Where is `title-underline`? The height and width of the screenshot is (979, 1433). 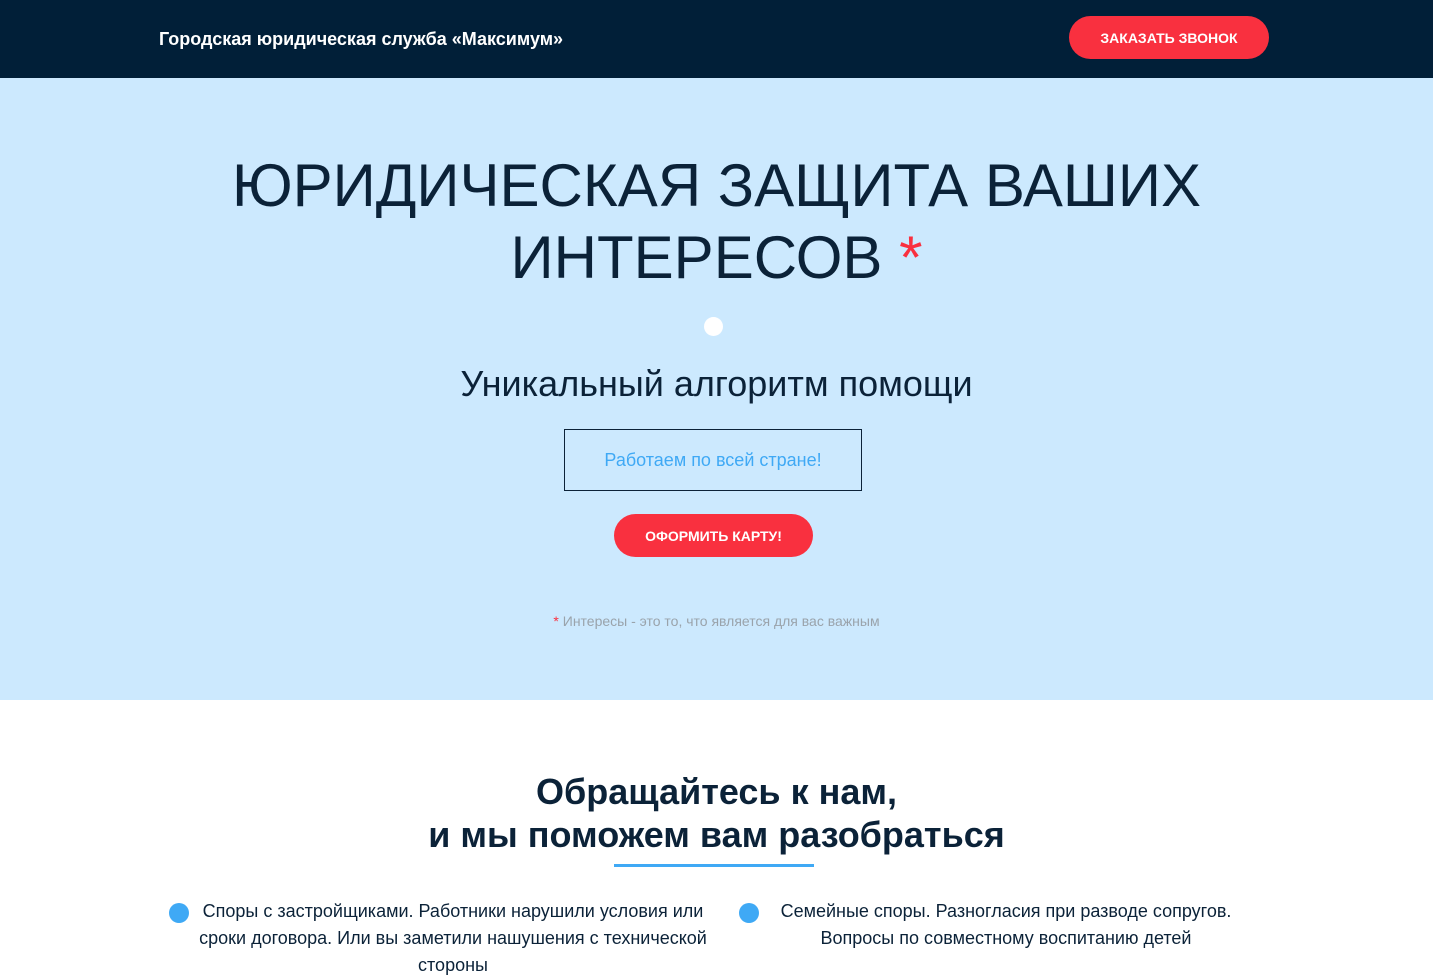 title-underline is located at coordinates (714, 865).